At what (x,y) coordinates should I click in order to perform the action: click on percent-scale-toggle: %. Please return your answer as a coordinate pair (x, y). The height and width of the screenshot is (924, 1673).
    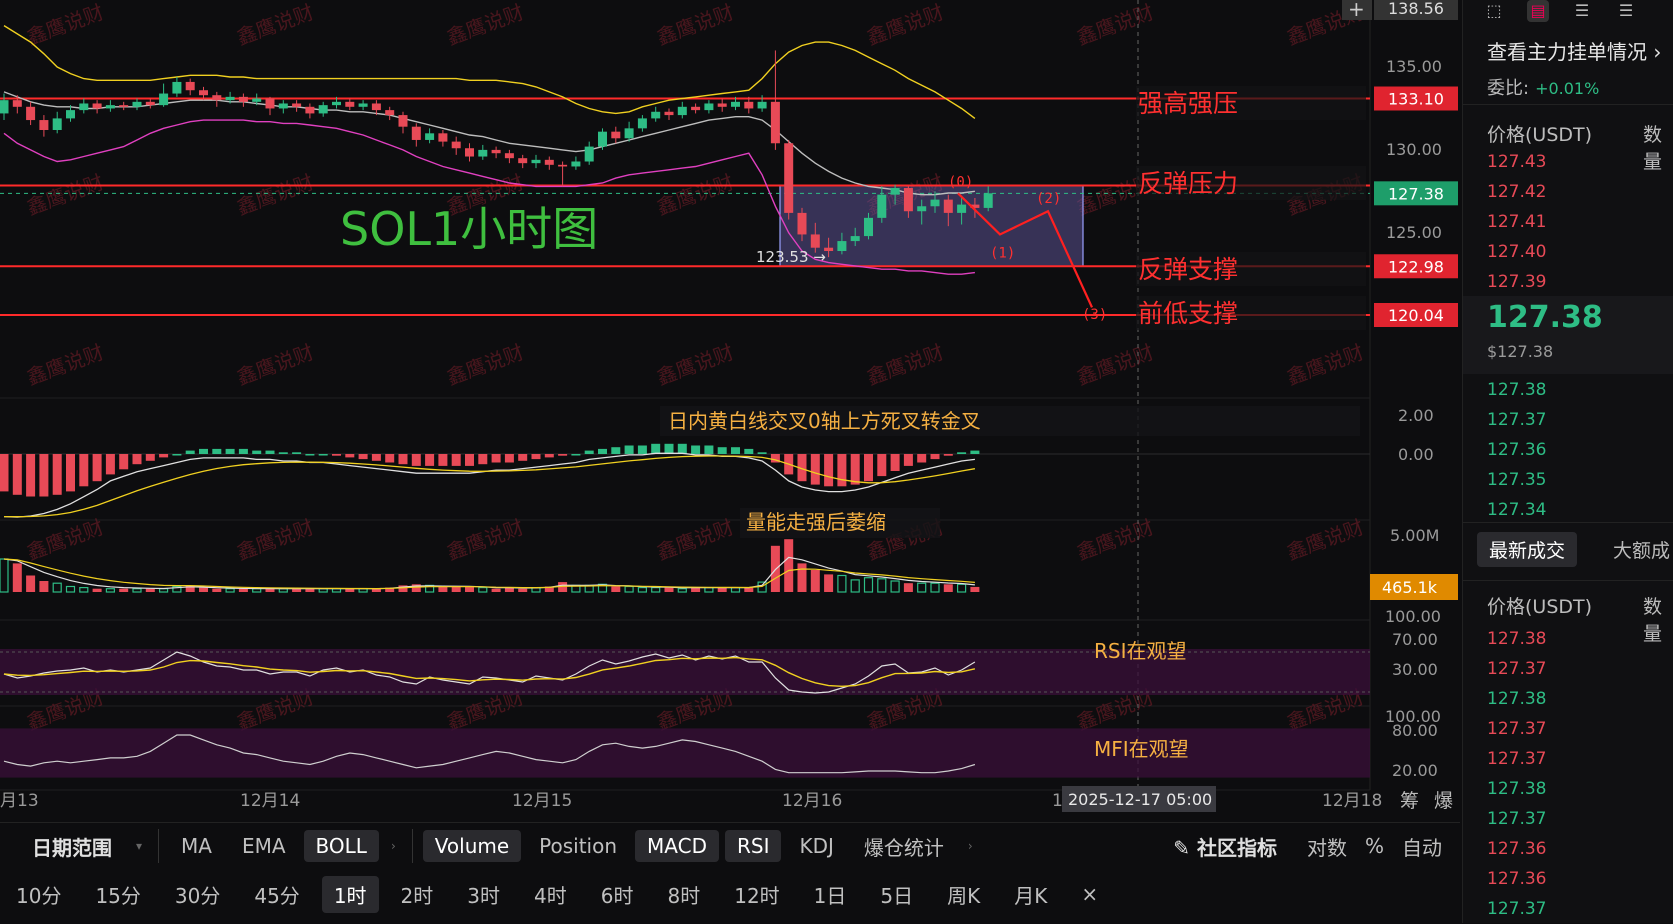
    Looking at the image, I should click on (1374, 846).